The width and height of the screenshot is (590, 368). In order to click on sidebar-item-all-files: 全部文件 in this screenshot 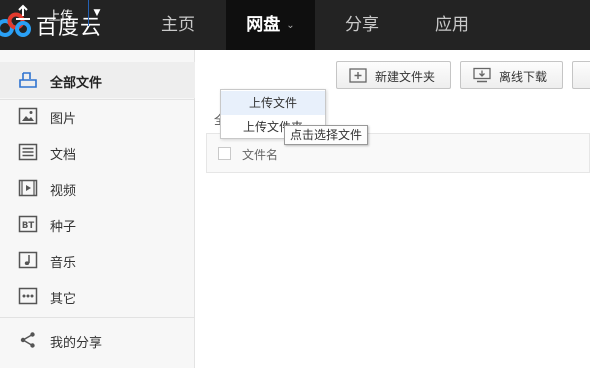, I will do `click(97, 80)`.